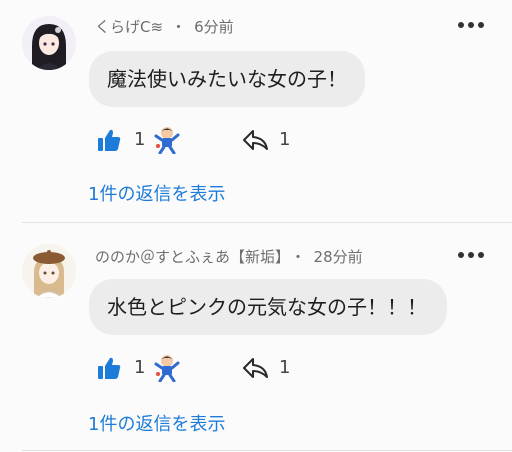 The width and height of the screenshot is (512, 452). Describe the element at coordinates (227, 79) in the screenshot. I see `comment-text: 魔法使いみたいな女の子！` at that location.